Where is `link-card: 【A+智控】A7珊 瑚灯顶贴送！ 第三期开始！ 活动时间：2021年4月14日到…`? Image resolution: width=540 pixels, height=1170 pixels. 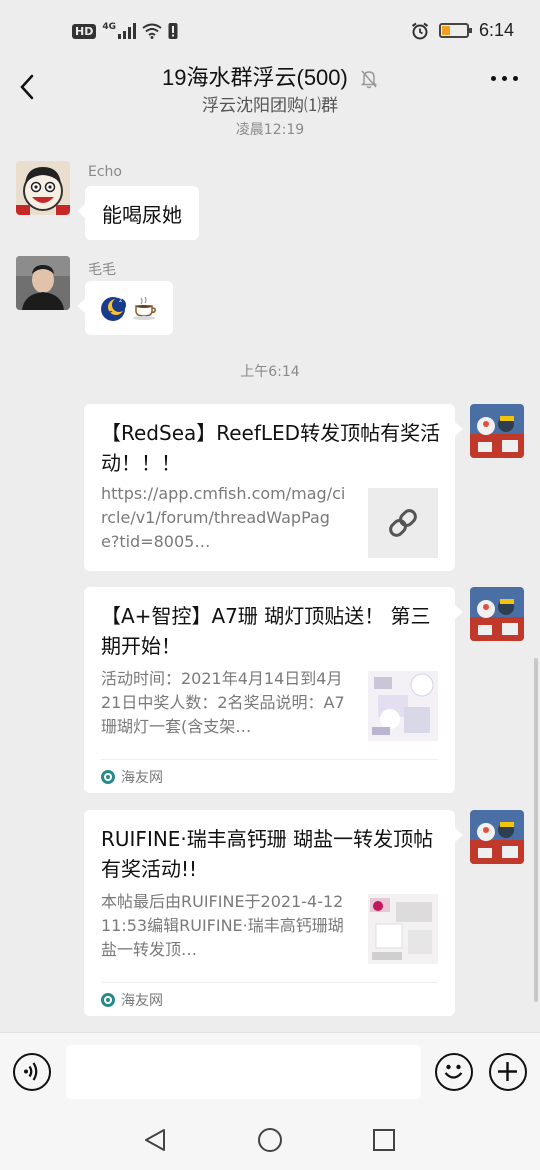
link-card: 【A+智控】A7珊 瑚灯顶贴送！ 第三期开始！ 活动时间：2021年4月14日到… is located at coordinates (273, 690).